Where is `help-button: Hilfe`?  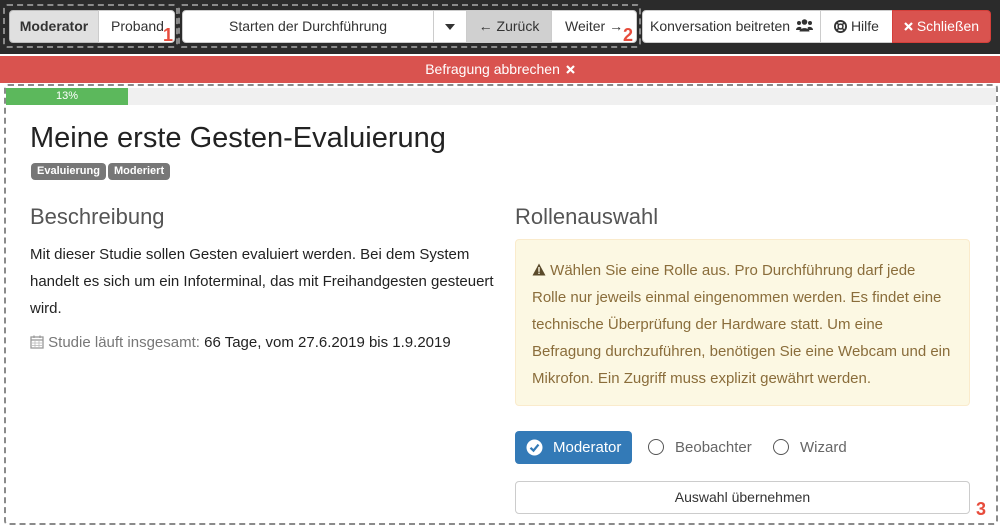 help-button: Hilfe is located at coordinates (856, 26).